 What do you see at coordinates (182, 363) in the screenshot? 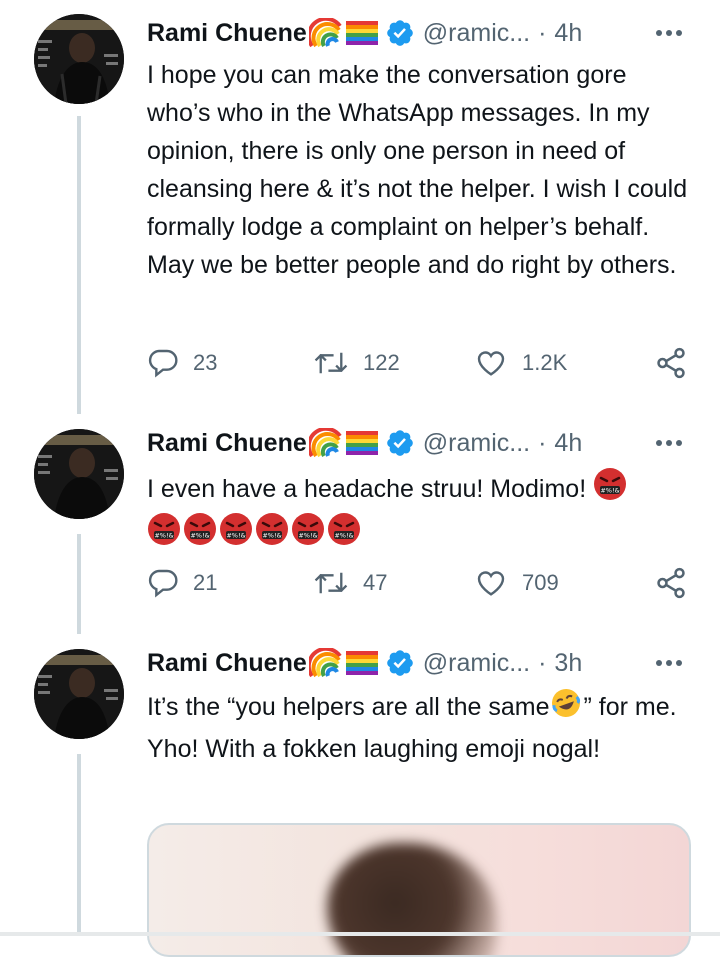
I see `reply-button: 23` at bounding box center [182, 363].